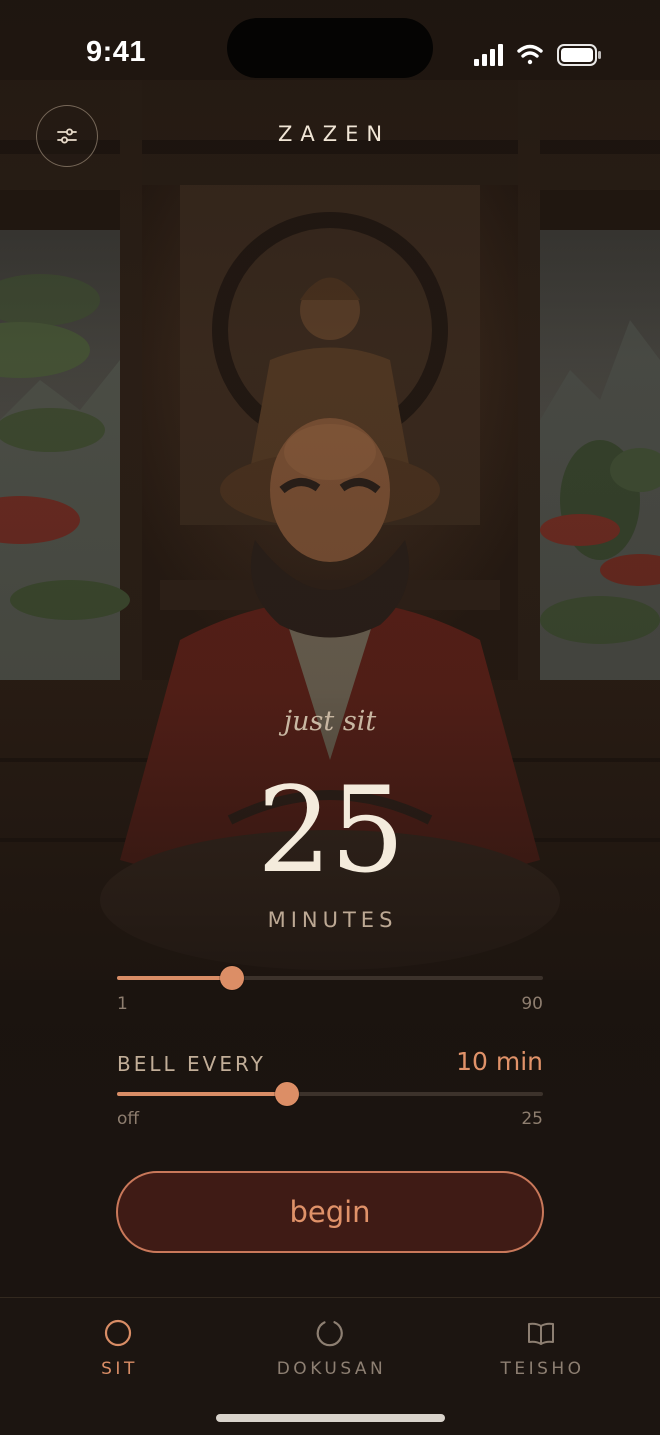  I want to click on dynamic-island, so click(330, 48).